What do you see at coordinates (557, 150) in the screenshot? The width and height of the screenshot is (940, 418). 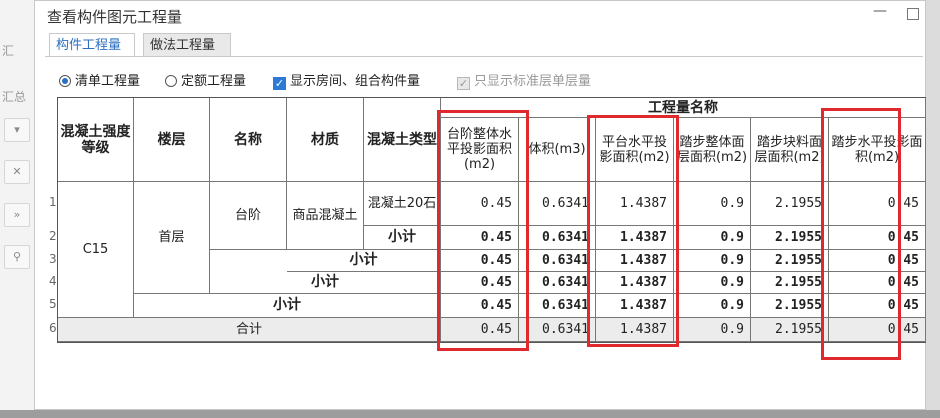 I see `header-q2: 体积(m3)` at bounding box center [557, 150].